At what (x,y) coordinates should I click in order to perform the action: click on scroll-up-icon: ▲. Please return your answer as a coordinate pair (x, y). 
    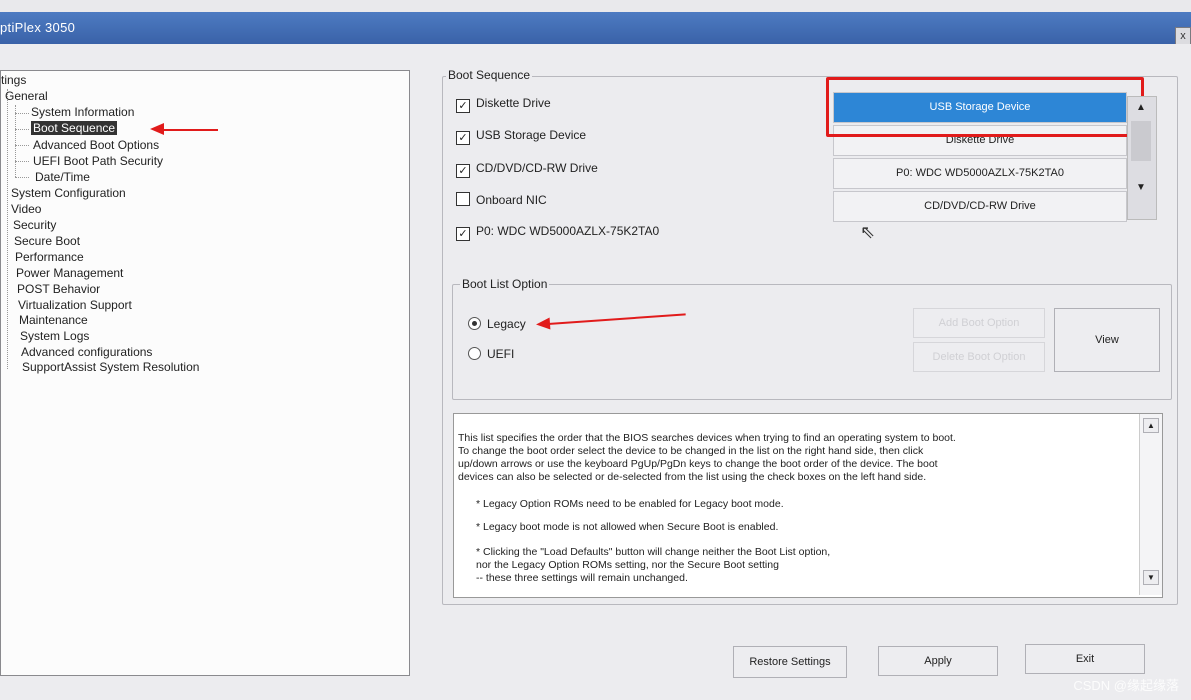
    Looking at the image, I should click on (1151, 425).